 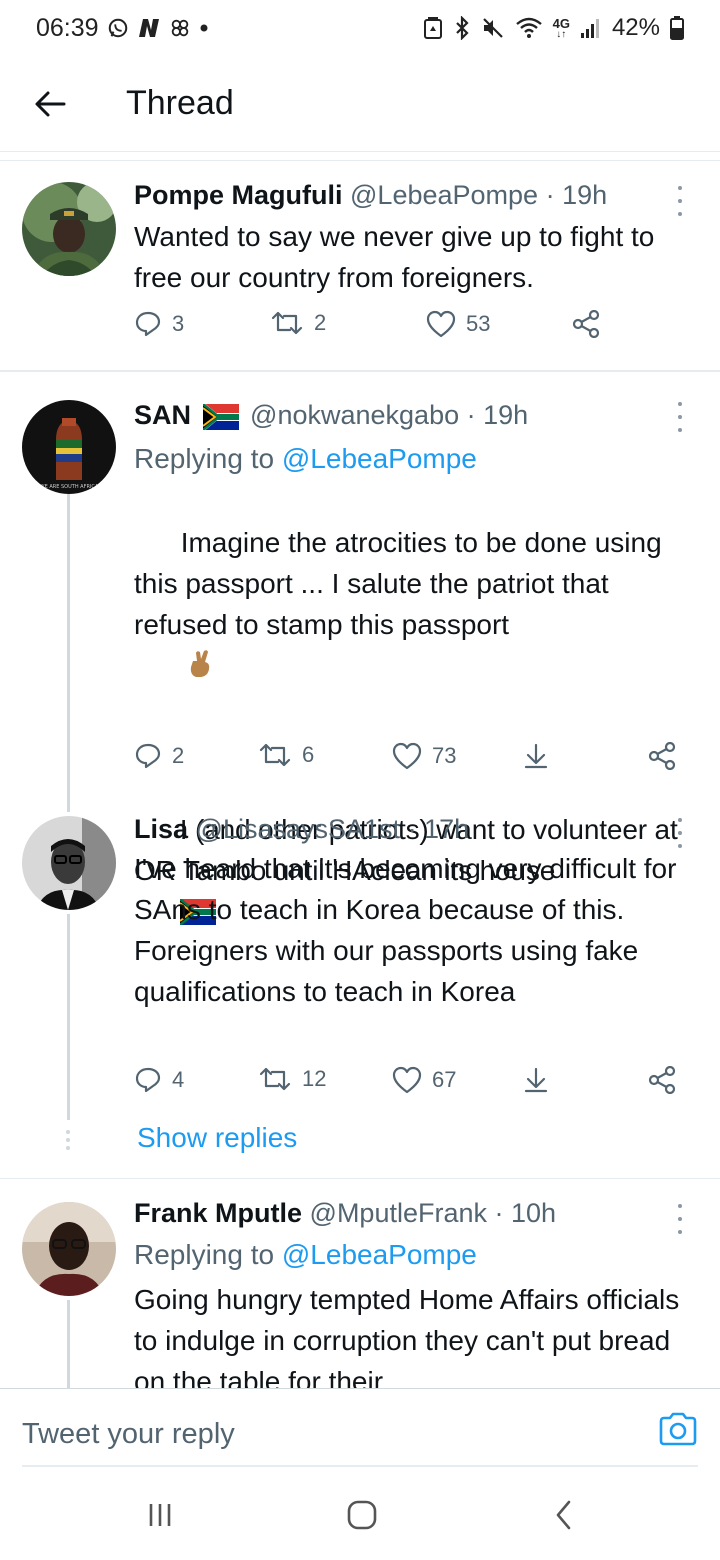 I want to click on back-button, so click(x=50, y=104).